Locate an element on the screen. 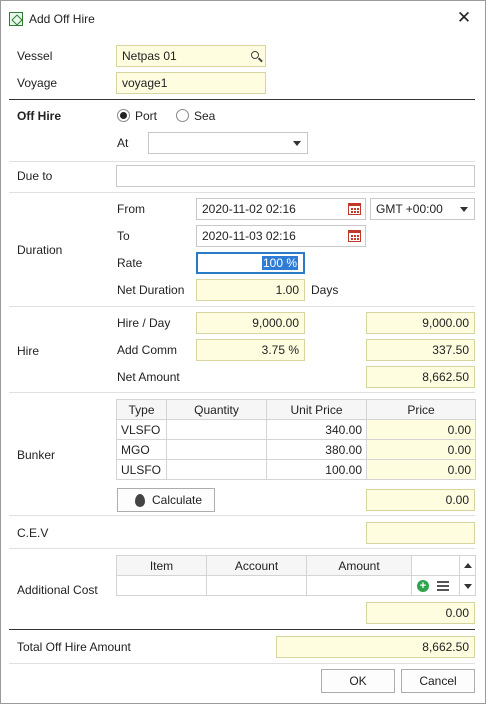 The height and width of the screenshot is (704, 486). table-row: + is located at coordinates (296, 585).